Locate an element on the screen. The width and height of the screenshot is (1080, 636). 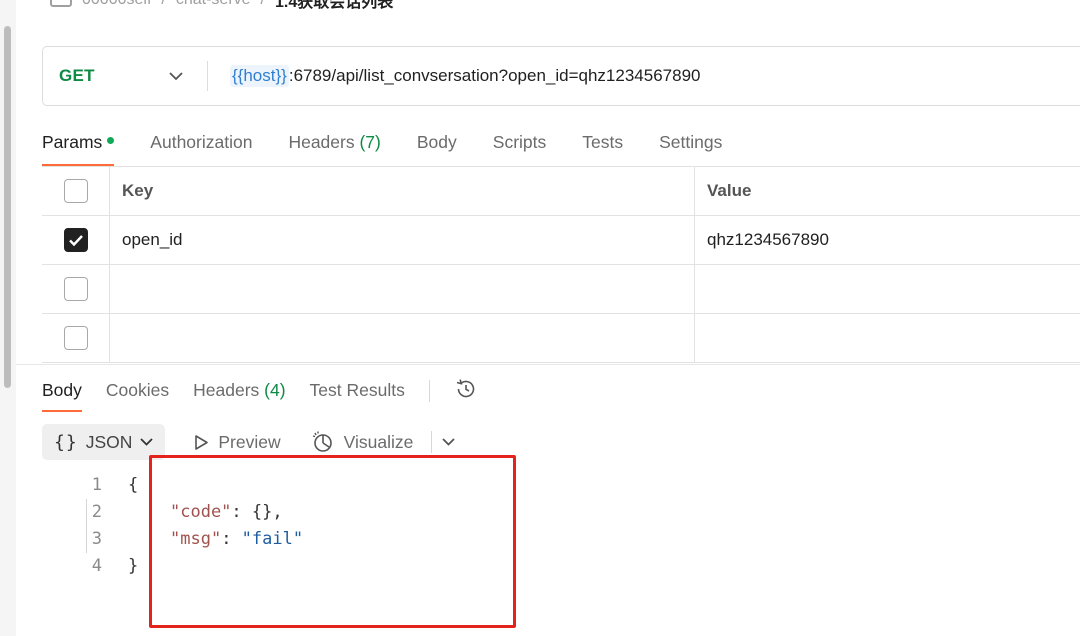
key-column-header: Key is located at coordinates (402, 191).